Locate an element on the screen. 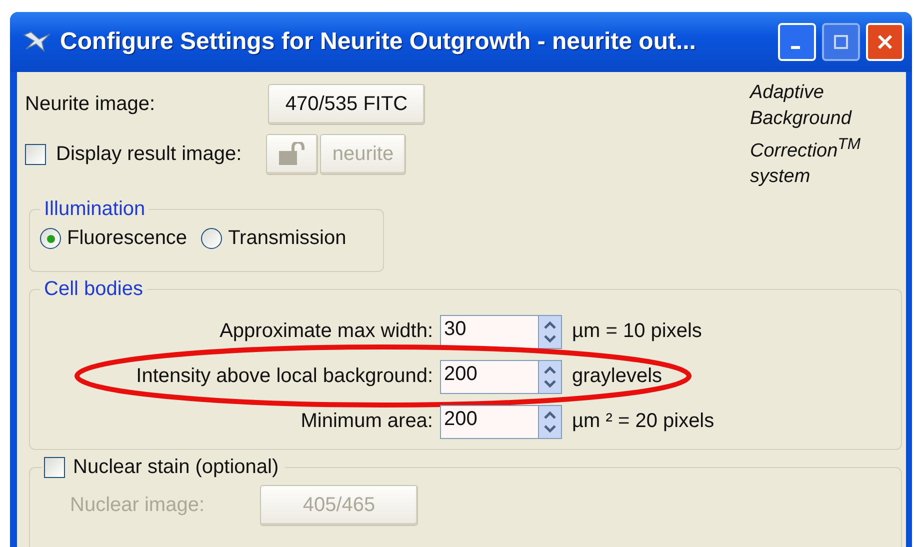  nuclear-image-label: Nuclear image: is located at coordinates (138, 505).